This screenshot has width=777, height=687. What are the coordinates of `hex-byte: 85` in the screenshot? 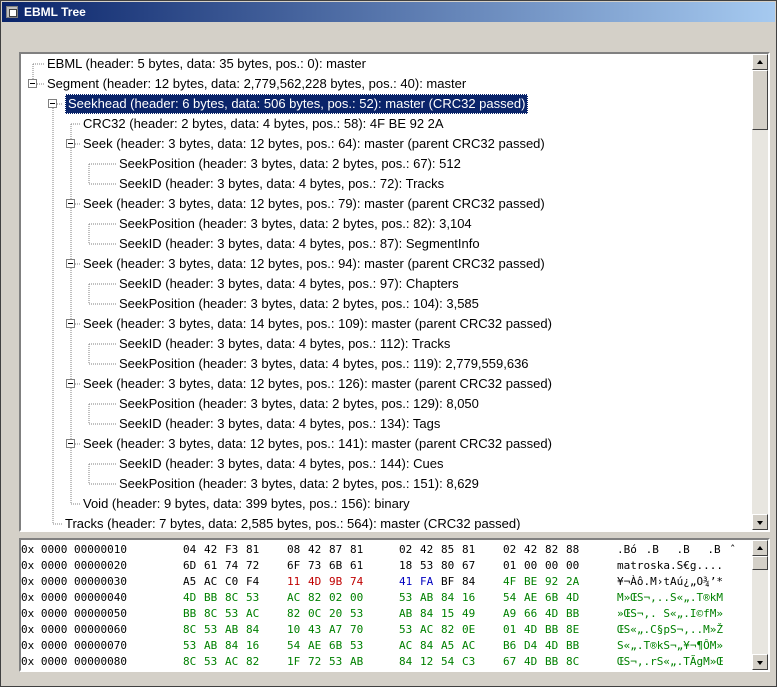 It's located at (447, 550).